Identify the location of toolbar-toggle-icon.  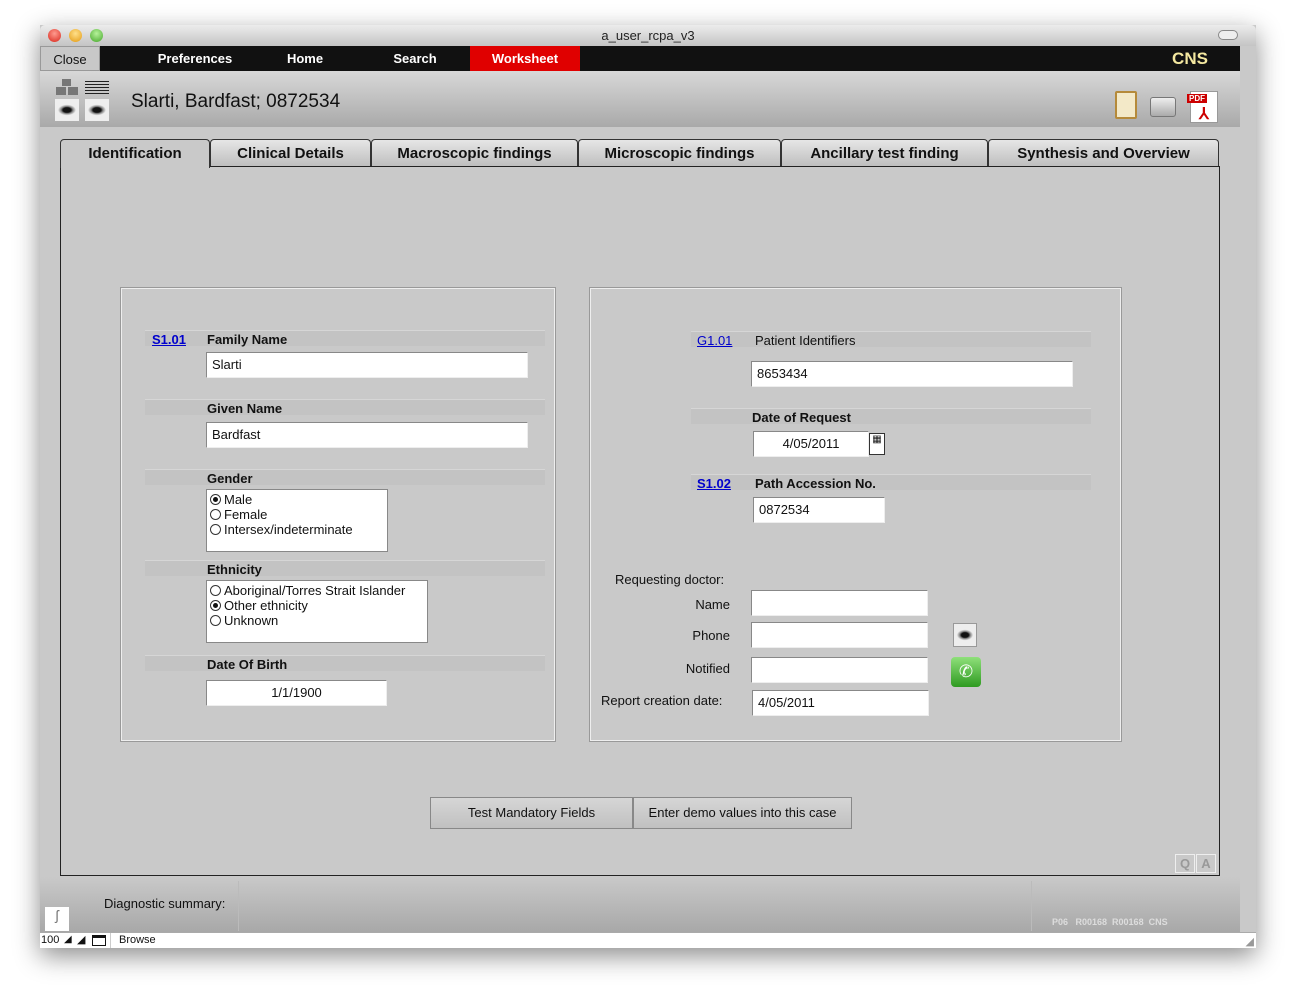
(99, 940).